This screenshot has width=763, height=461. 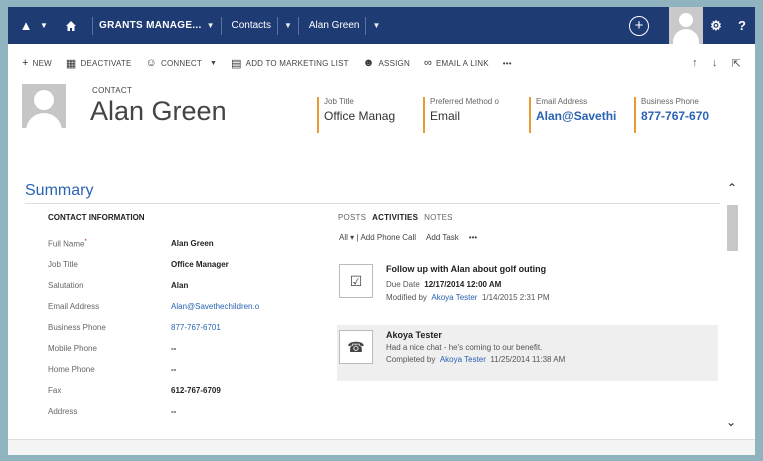 What do you see at coordinates (151, 63) in the screenshot?
I see `connect-icon: ☺` at bounding box center [151, 63].